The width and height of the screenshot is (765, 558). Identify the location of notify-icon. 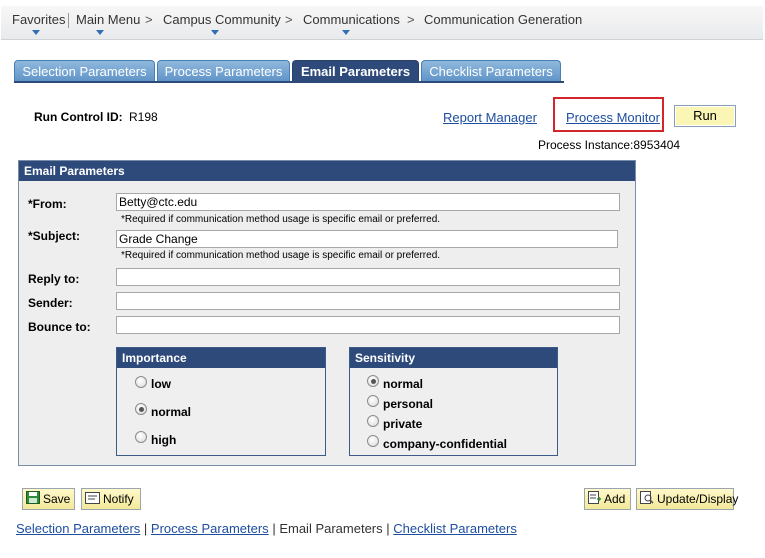
(92, 500).